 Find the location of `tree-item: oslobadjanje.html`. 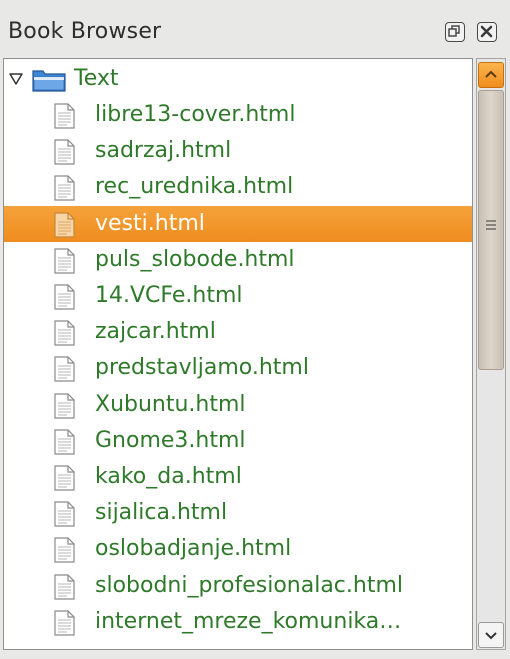

tree-item: oslobadjanje.html is located at coordinates (238, 549).